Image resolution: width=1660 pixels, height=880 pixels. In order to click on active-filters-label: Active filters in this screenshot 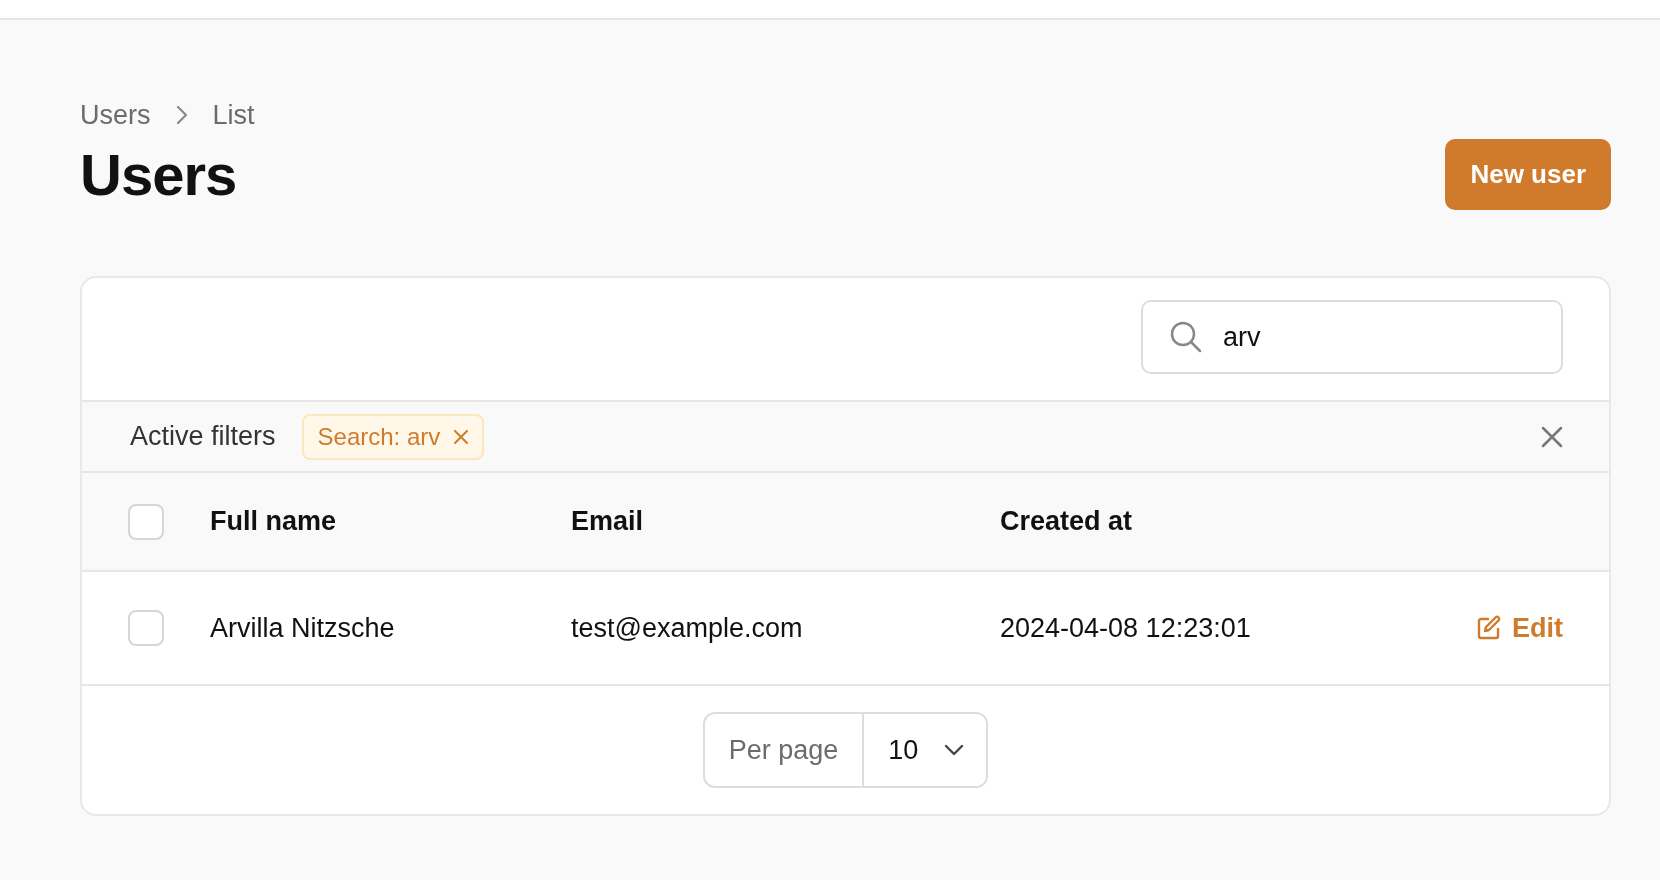, I will do `click(203, 437)`.